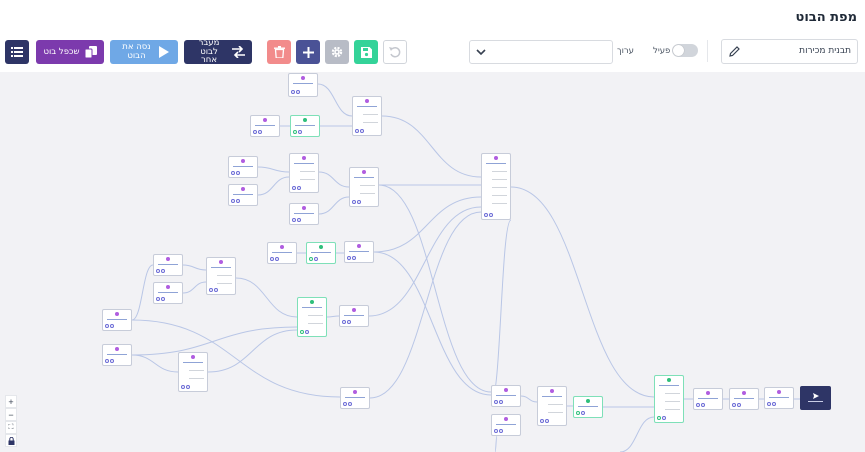 This screenshot has width=865, height=452. I want to click on send-node, so click(815, 398).